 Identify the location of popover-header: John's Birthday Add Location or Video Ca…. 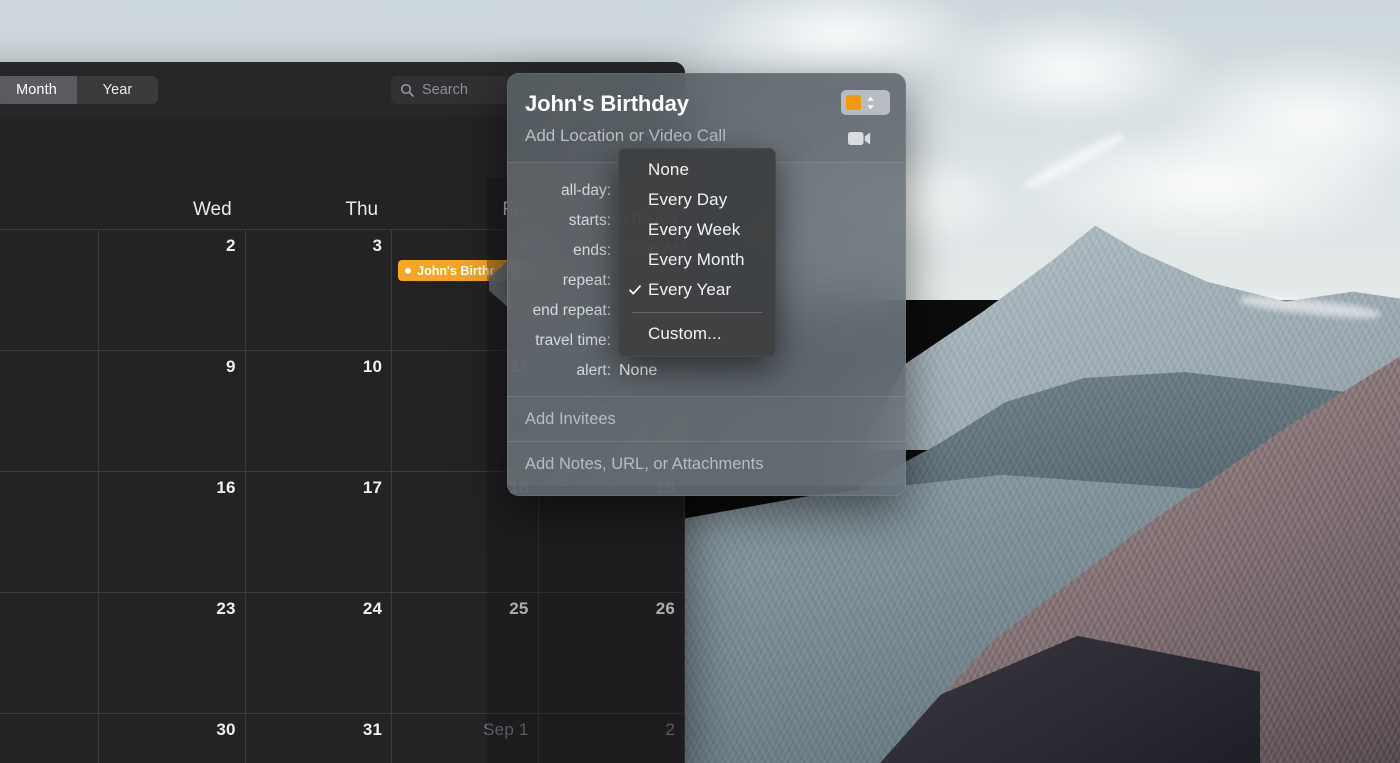
(706, 109).